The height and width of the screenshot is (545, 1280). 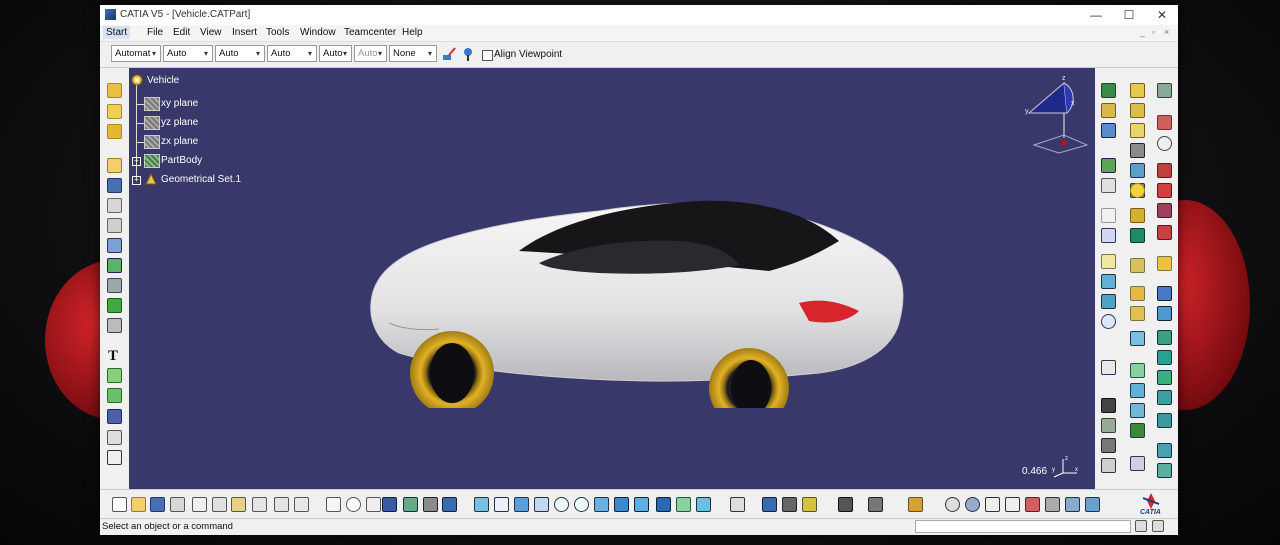 I want to click on camera-icon, so click(x=845, y=504).